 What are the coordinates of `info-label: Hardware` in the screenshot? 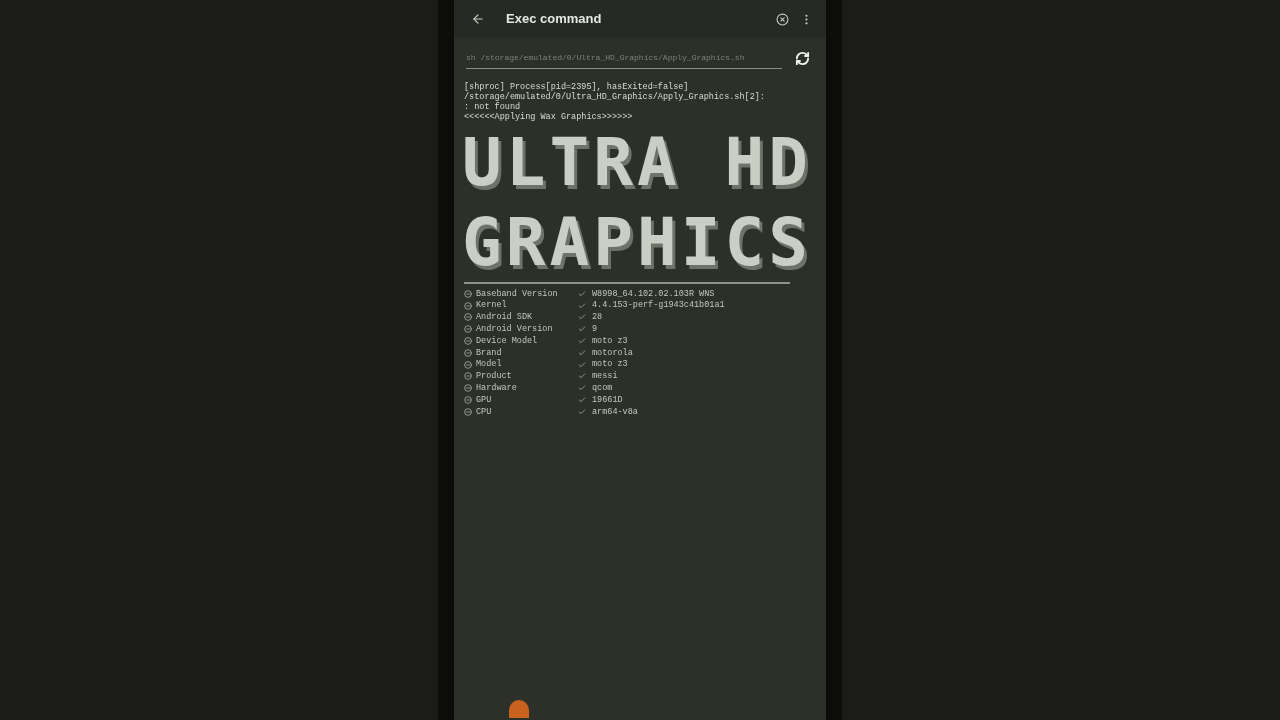 It's located at (497, 388).